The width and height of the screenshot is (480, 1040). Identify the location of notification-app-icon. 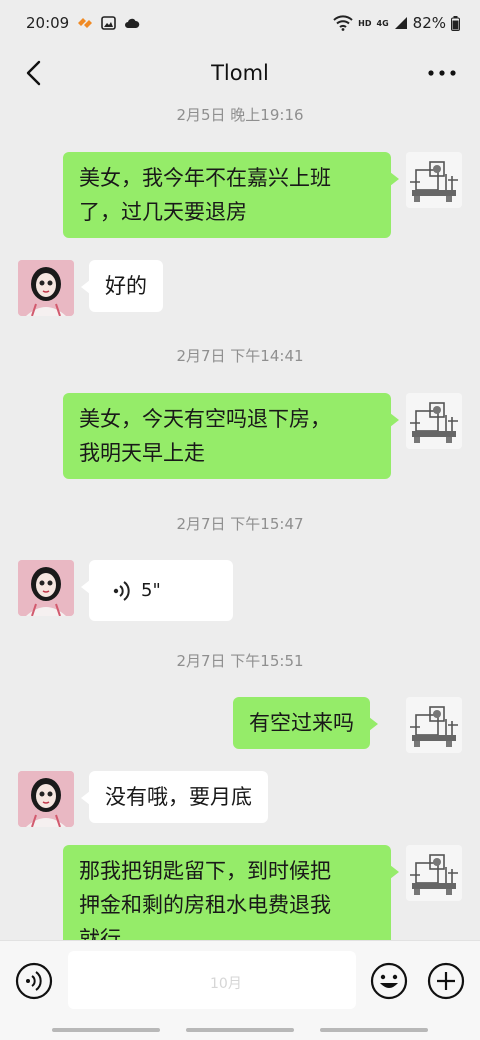
(85, 23).